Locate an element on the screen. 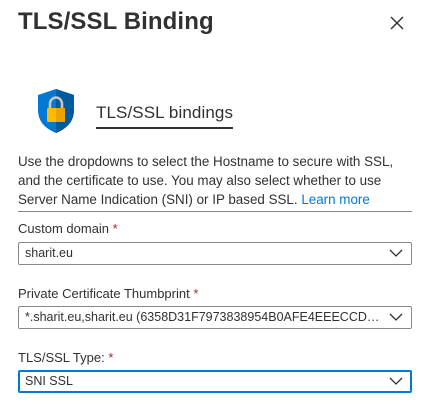 Image resolution: width=429 pixels, height=410 pixels. ssl-type-label-text: TLS/SSL Type: is located at coordinates (61, 357).